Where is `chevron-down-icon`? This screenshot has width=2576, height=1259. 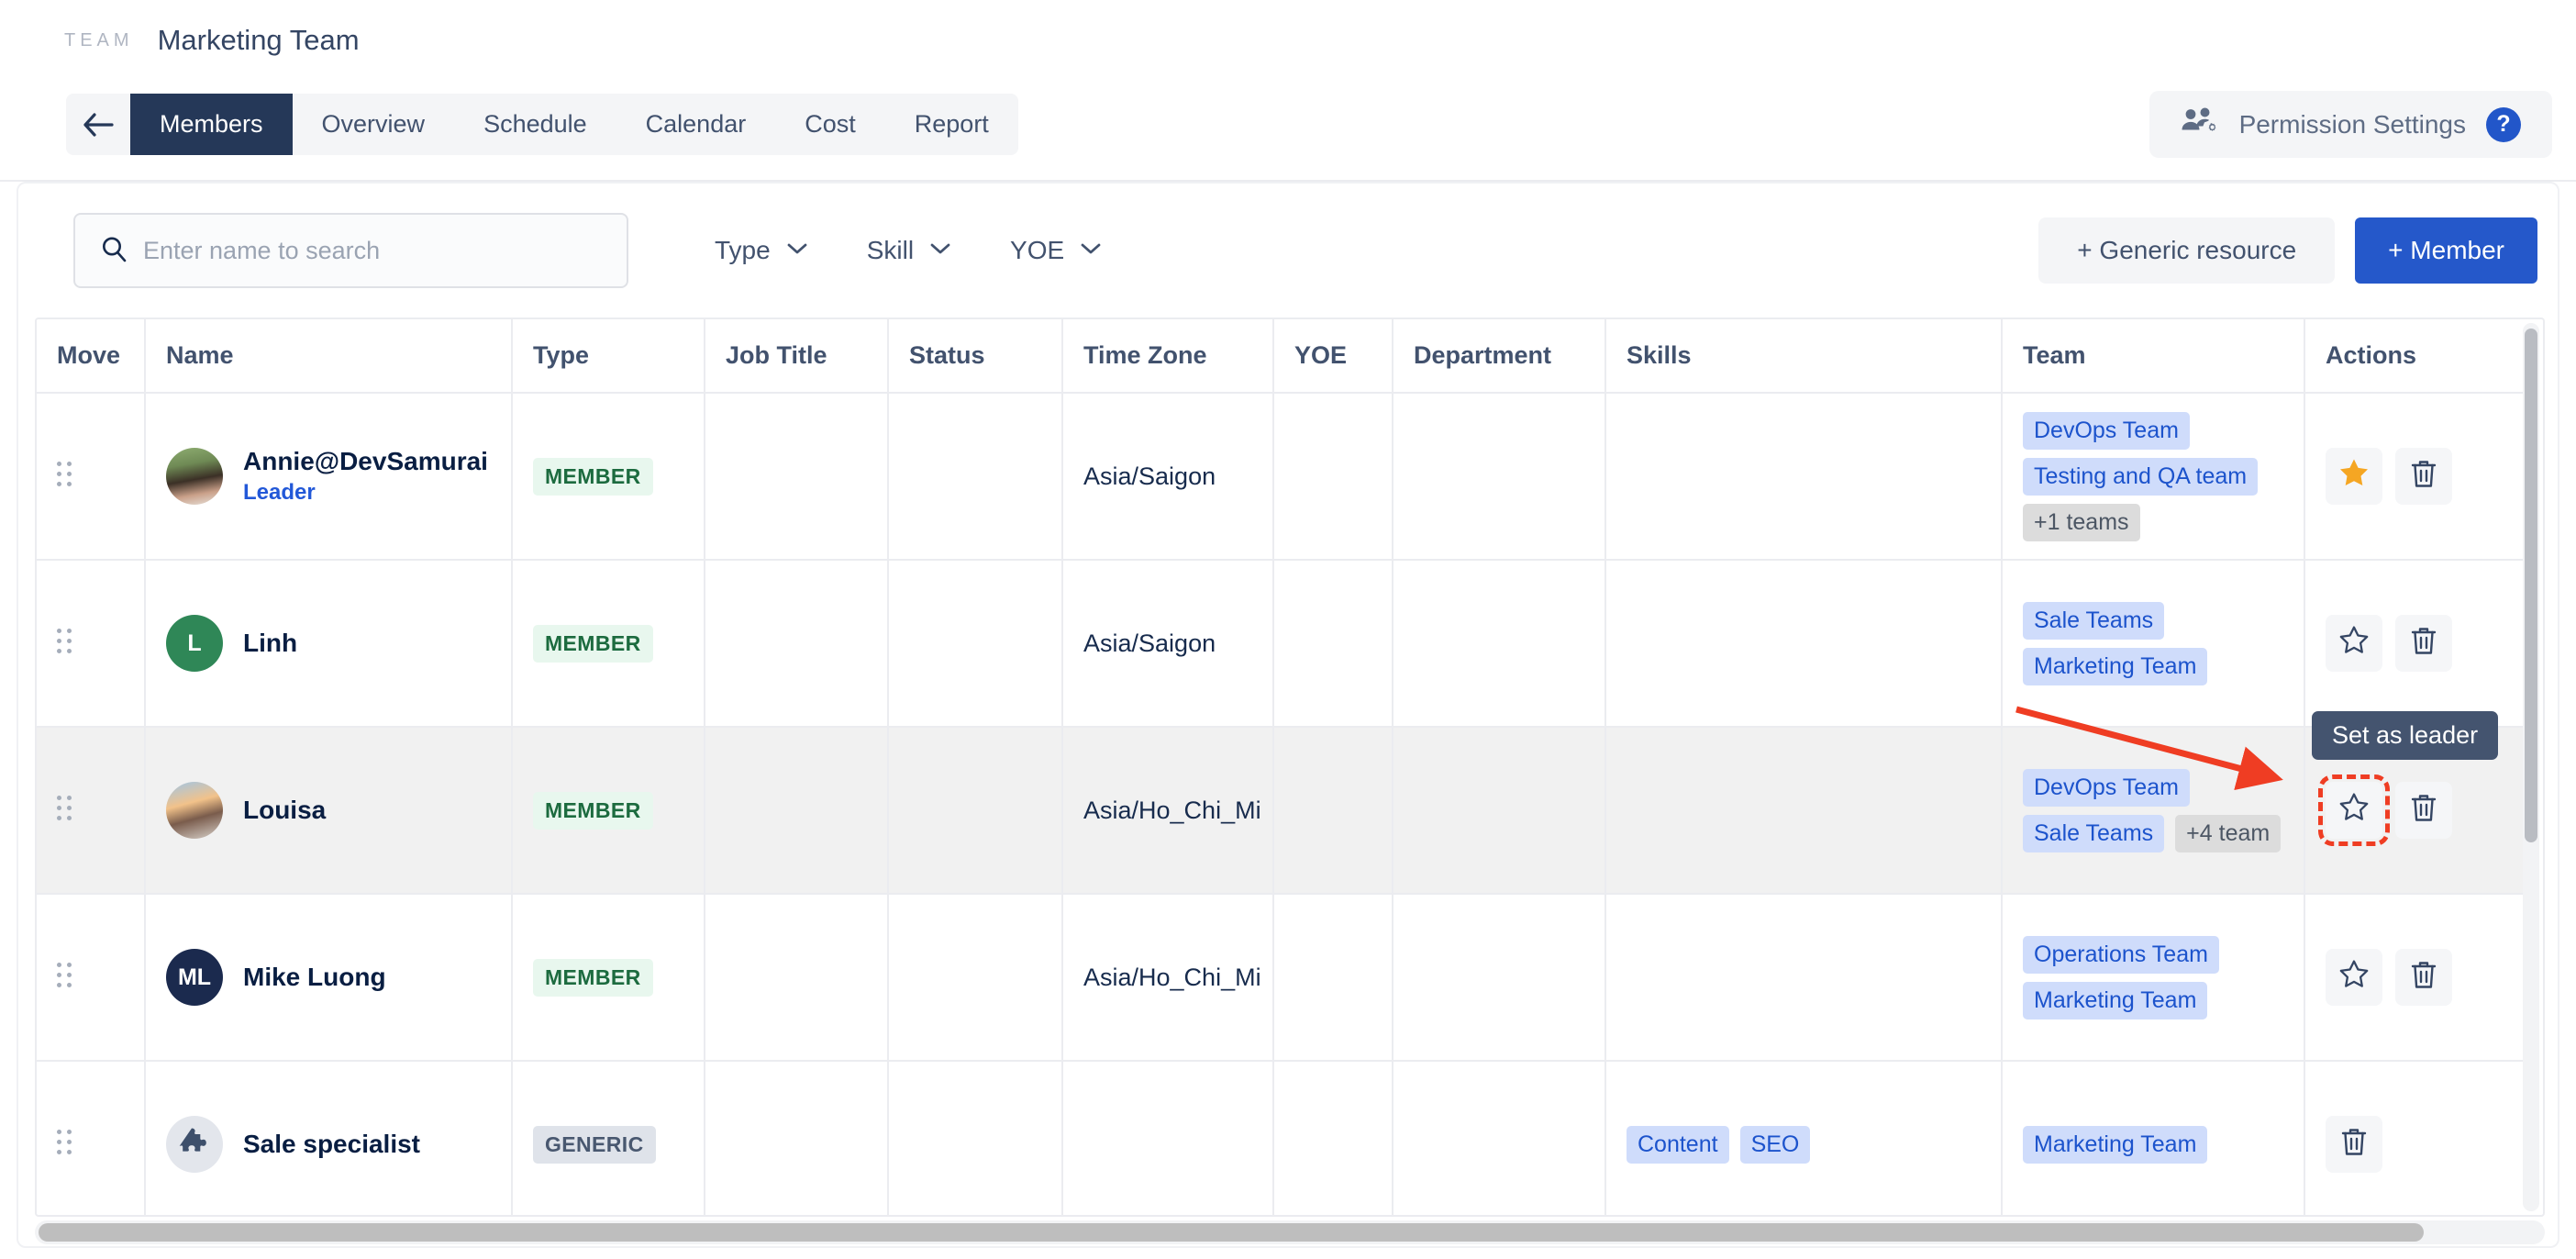 chevron-down-icon is located at coordinates (1091, 251).